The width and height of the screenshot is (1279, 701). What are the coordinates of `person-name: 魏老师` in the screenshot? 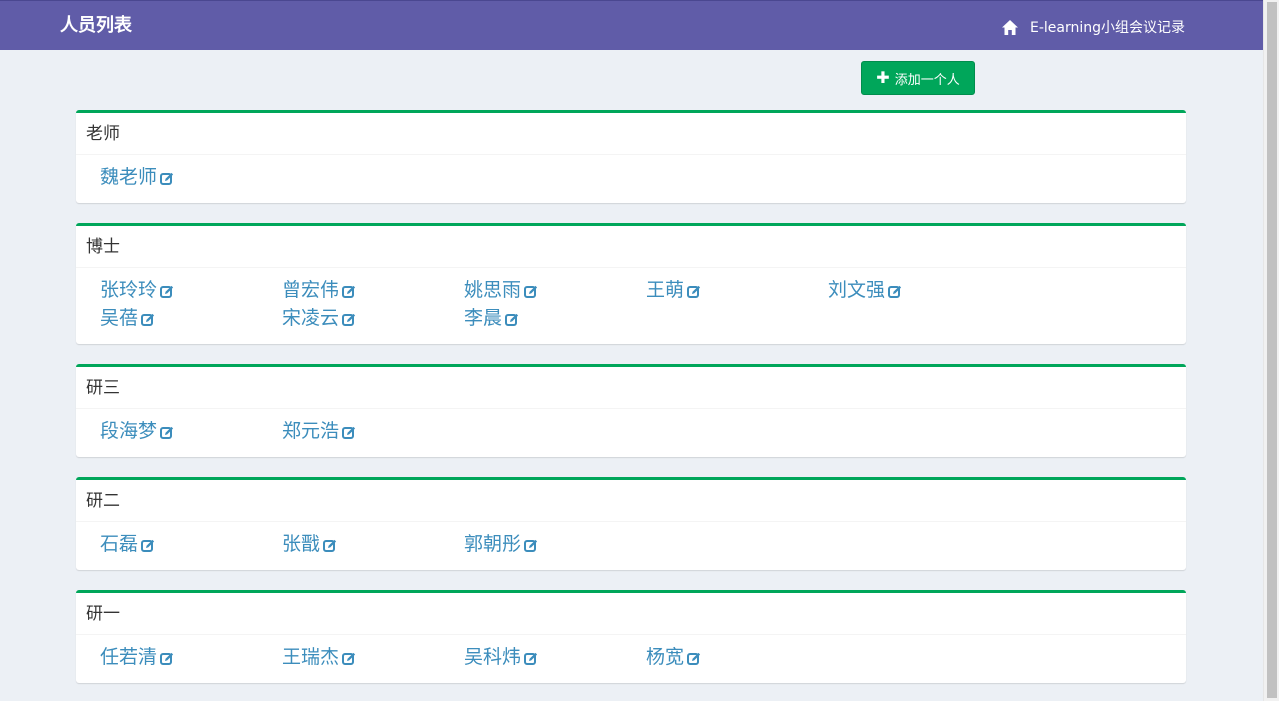 It's located at (128, 177).